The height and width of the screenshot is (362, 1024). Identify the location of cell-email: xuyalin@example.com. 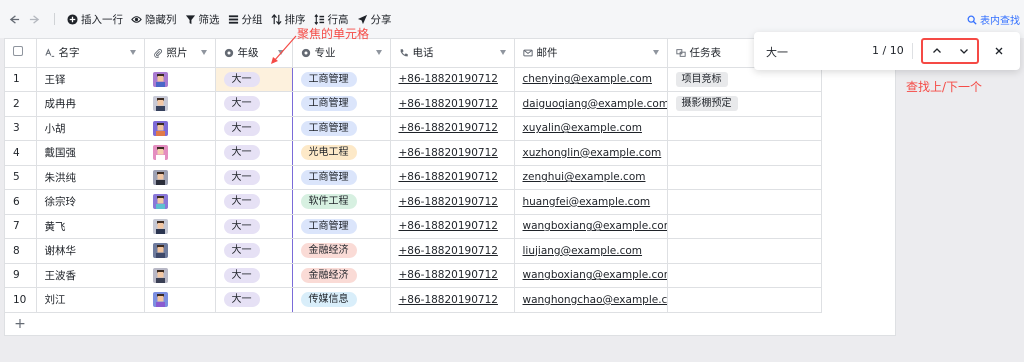
(591, 128).